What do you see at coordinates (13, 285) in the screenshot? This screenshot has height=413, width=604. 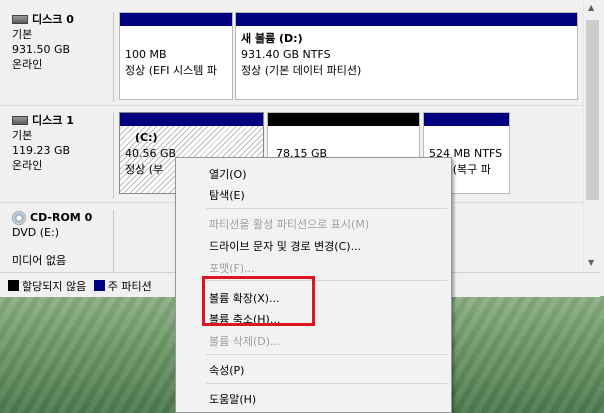 I see `legend-swatch-unallocated` at bounding box center [13, 285].